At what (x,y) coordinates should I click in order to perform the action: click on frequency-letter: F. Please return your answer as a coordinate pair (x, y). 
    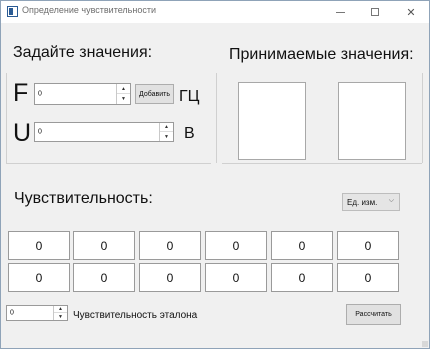
    Looking at the image, I should click on (21, 93).